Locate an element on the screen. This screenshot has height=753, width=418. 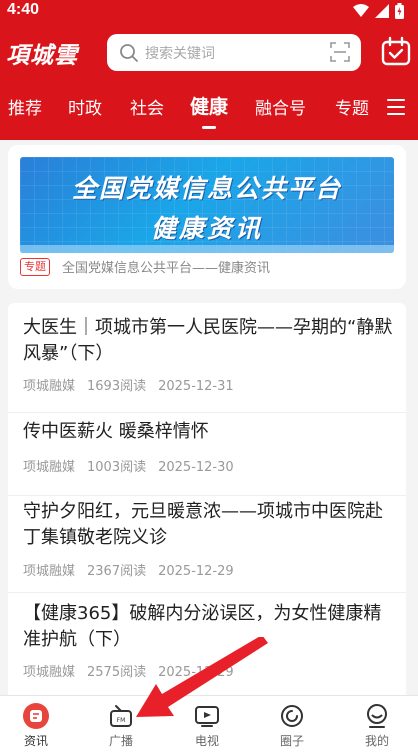
news-reads: 1693阅读 is located at coordinates (117, 386).